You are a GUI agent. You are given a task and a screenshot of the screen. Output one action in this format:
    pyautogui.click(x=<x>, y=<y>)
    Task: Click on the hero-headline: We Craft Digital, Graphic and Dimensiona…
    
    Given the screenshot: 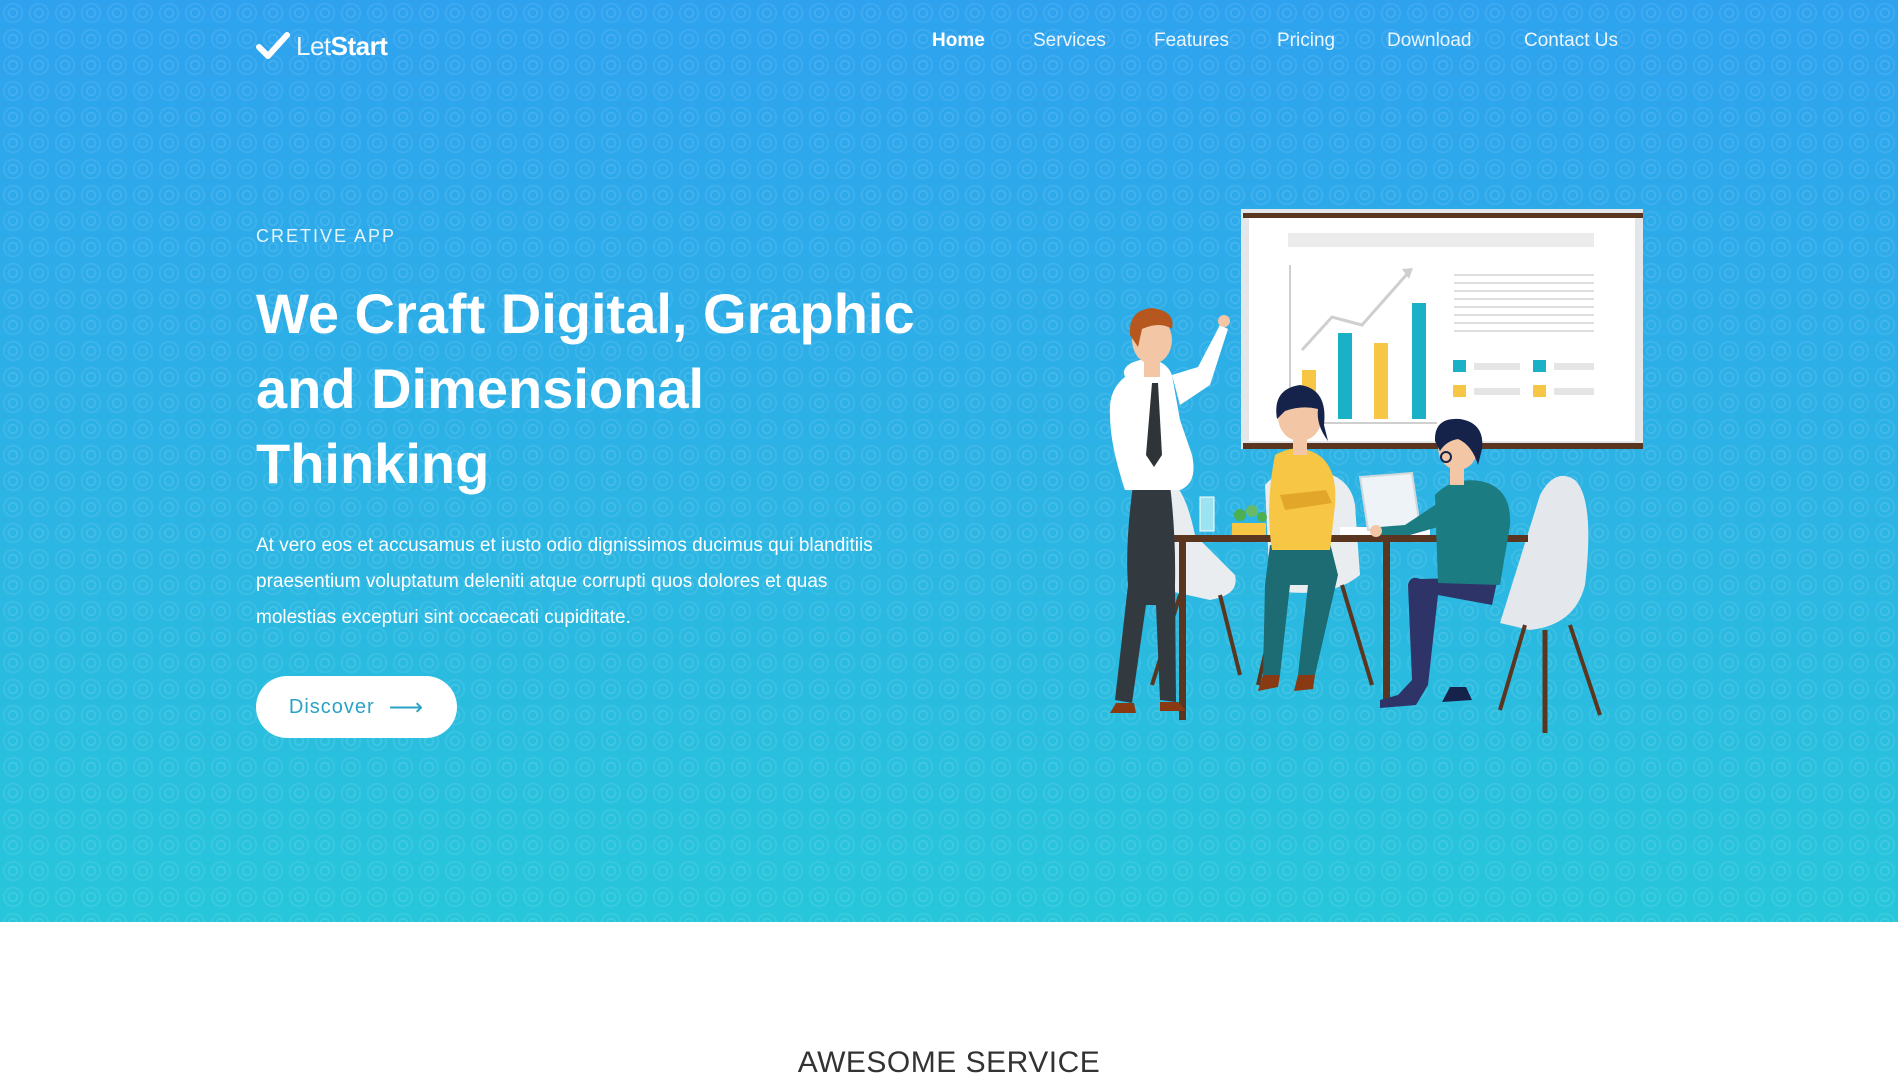 What is the action you would take?
    pyautogui.click(x=606, y=388)
    